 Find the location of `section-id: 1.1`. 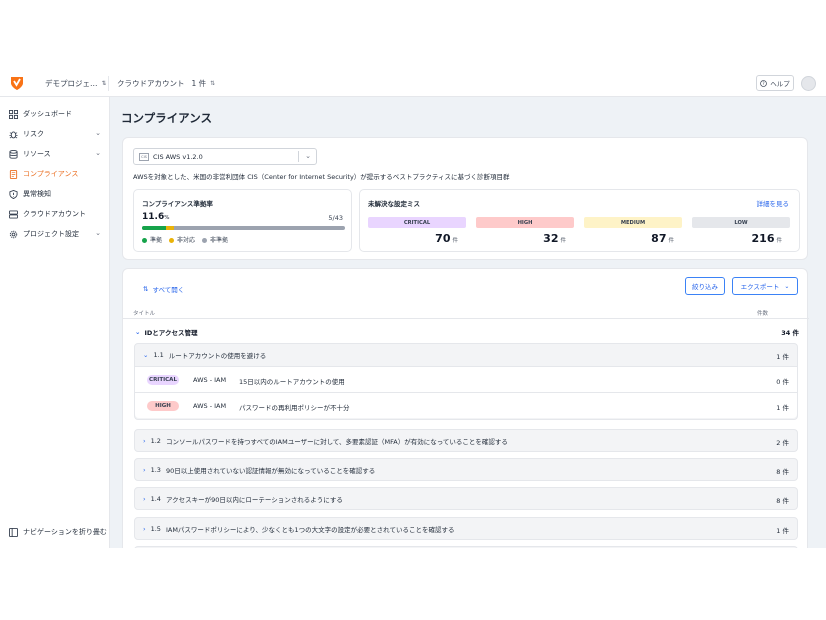

section-id: 1.1 is located at coordinates (158, 355).